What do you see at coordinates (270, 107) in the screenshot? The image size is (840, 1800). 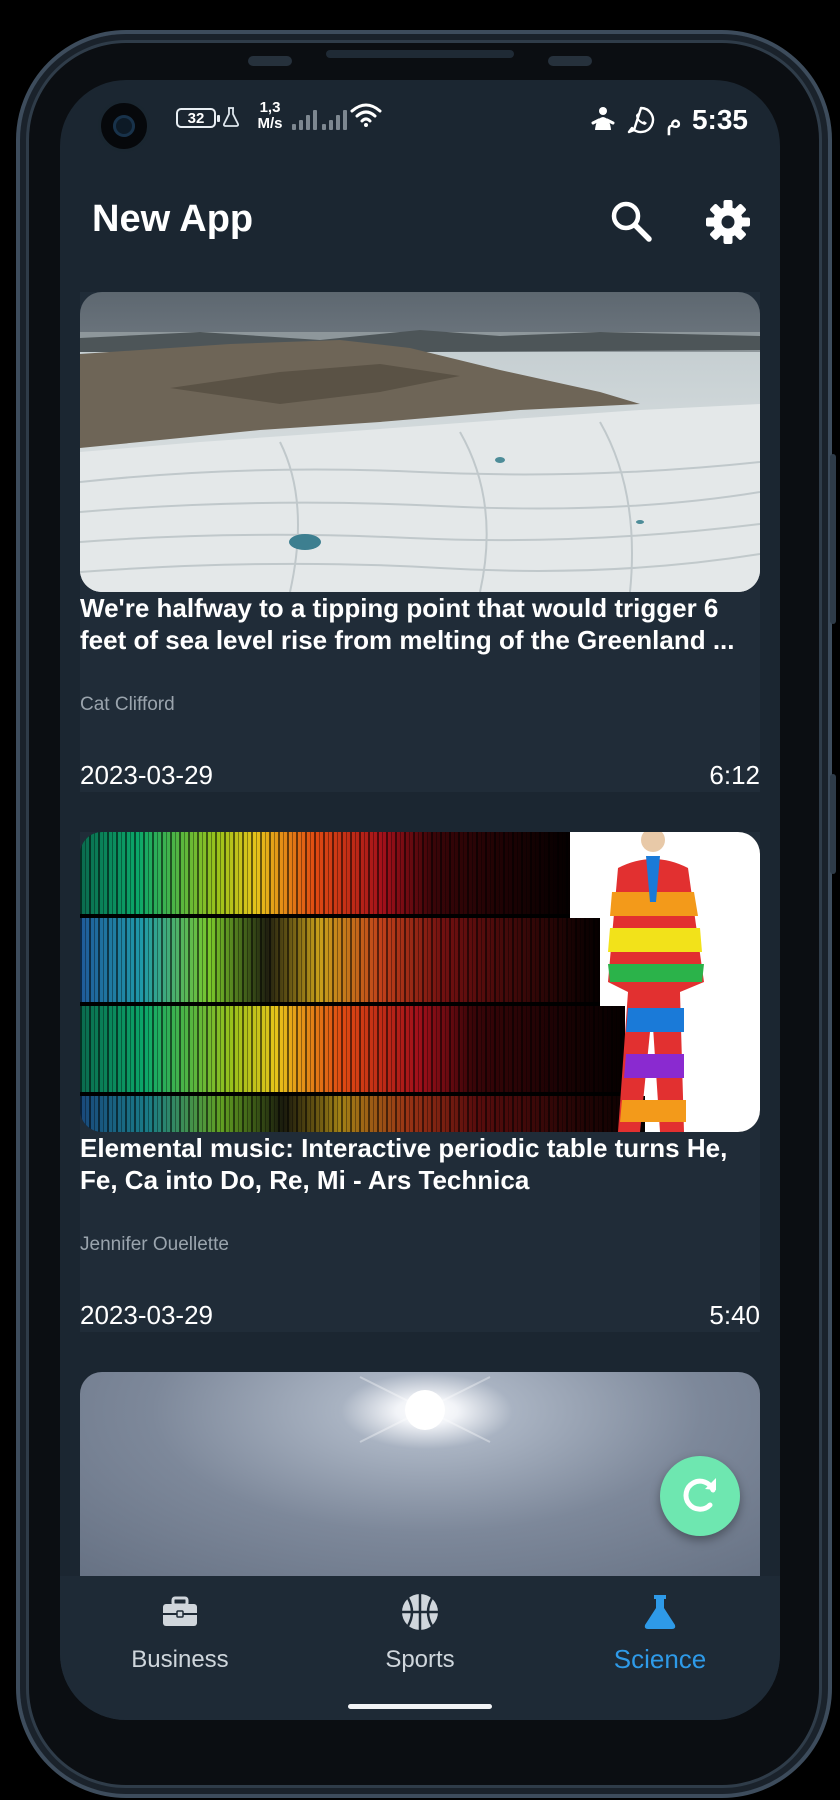 I see `network-speed-value: 1,3` at bounding box center [270, 107].